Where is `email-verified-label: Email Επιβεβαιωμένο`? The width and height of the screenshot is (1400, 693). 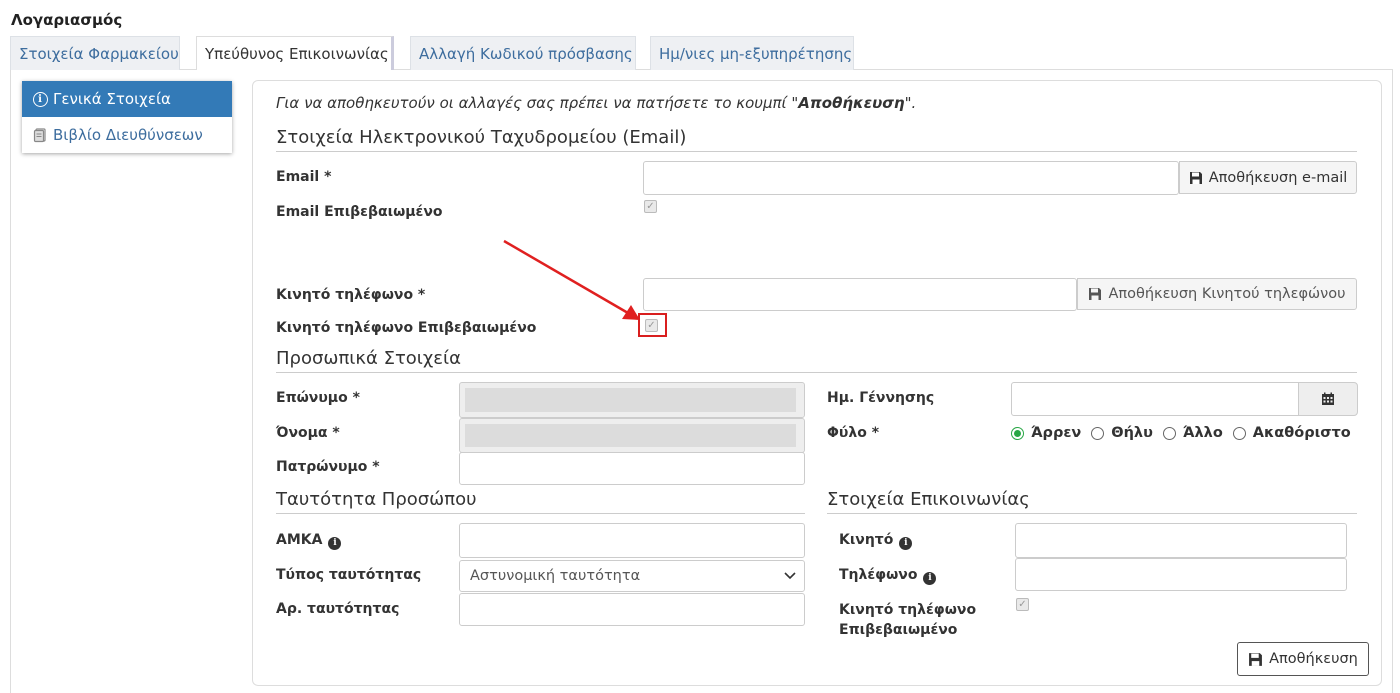
email-verified-label: Email Επιβεβαιωμένο is located at coordinates (359, 212).